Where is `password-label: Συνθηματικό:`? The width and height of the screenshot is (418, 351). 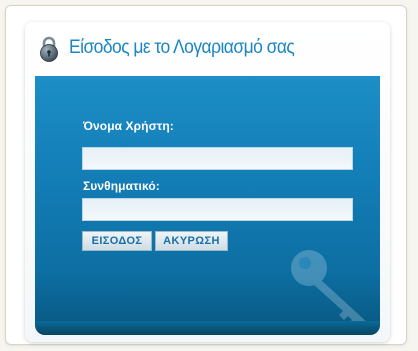 password-label: Συνθηματικό: is located at coordinates (121, 186).